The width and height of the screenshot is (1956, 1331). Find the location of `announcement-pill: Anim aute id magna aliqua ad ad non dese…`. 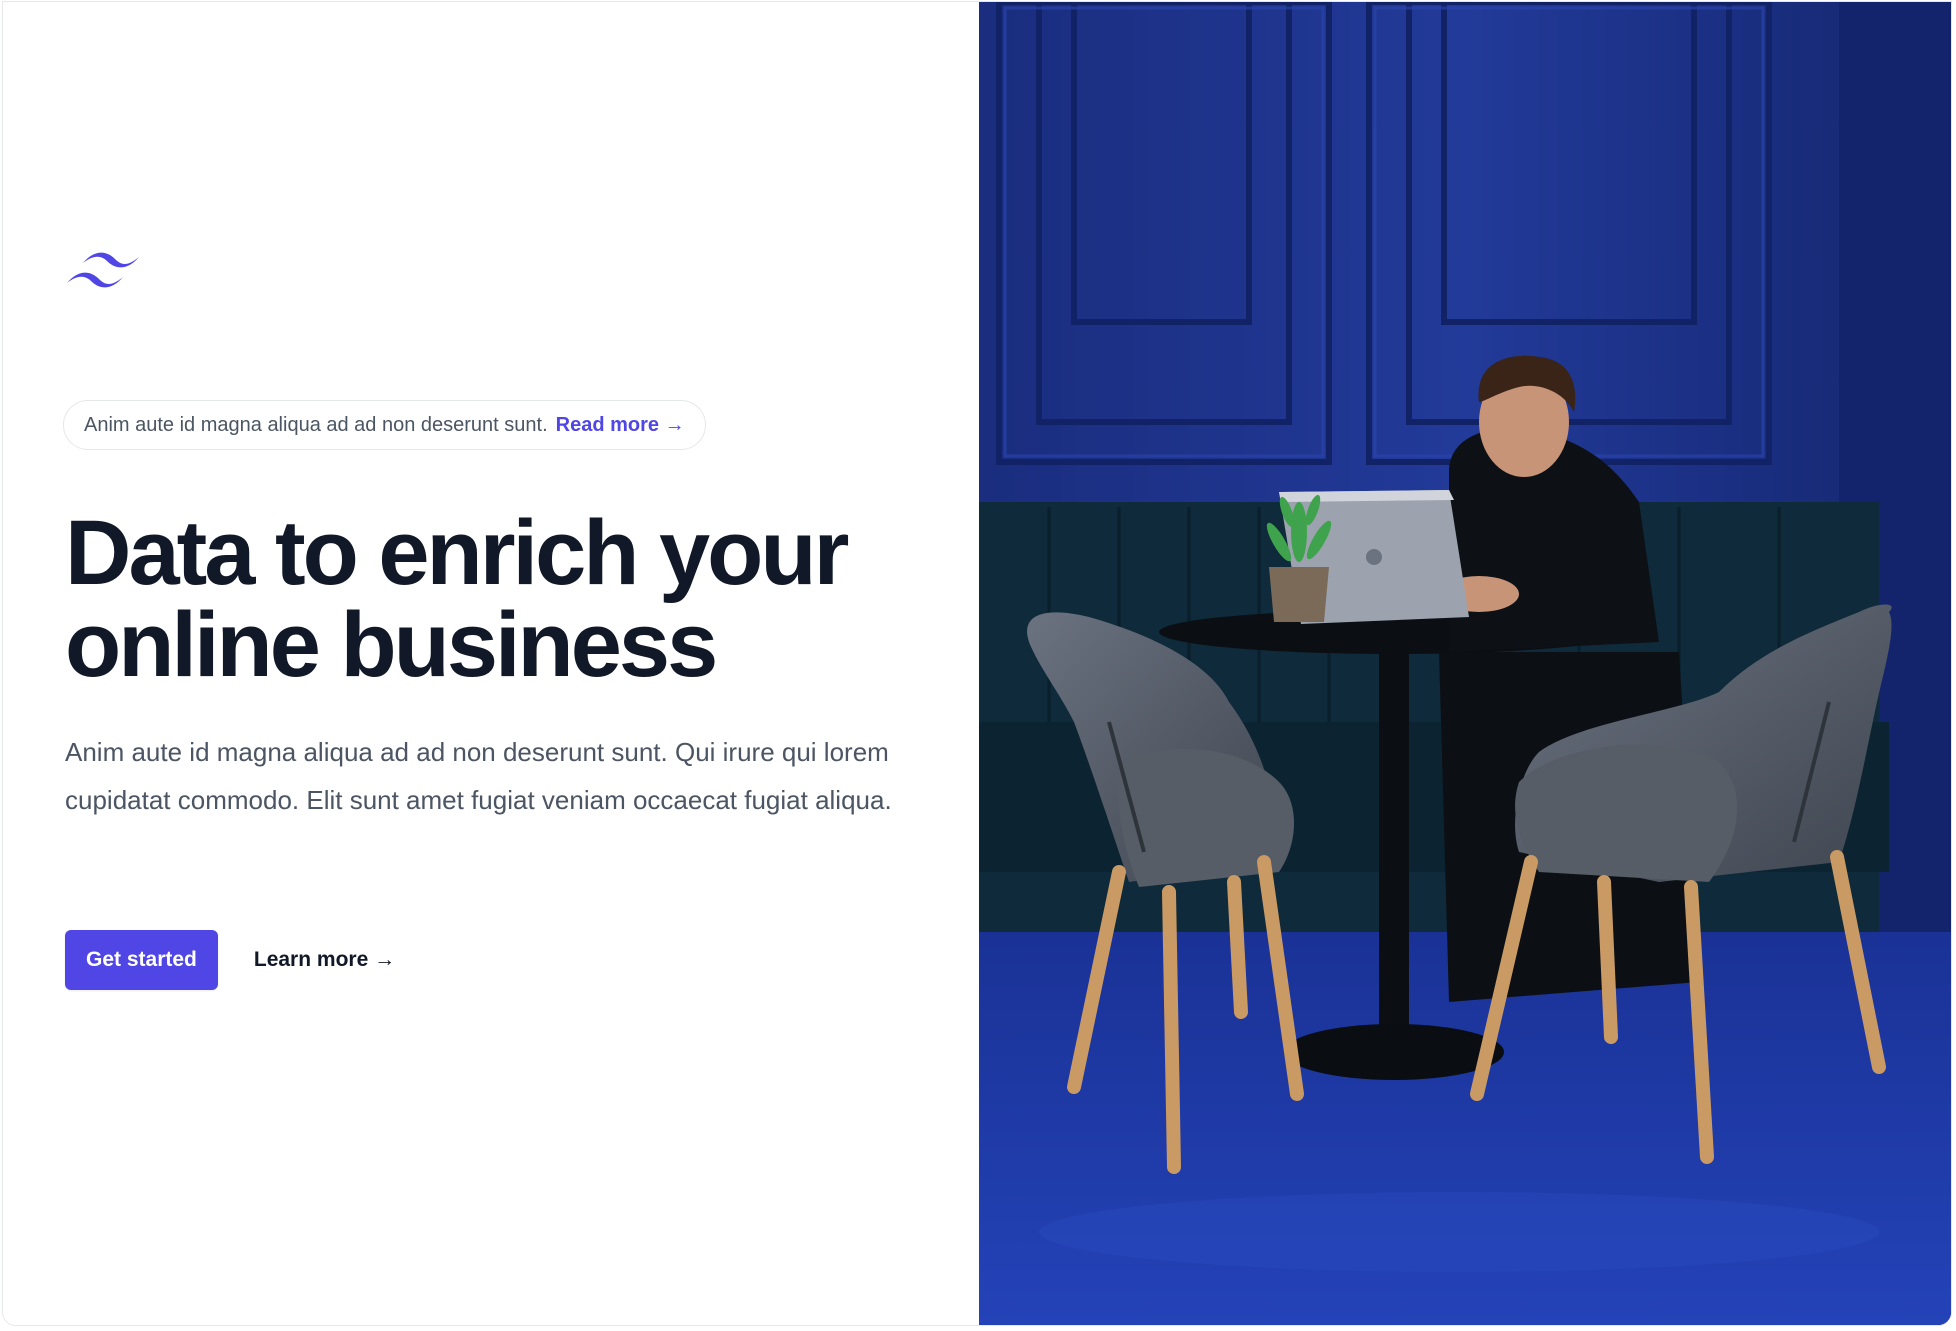

announcement-pill: Anim aute id magna aliqua ad ad non dese… is located at coordinates (384, 425).